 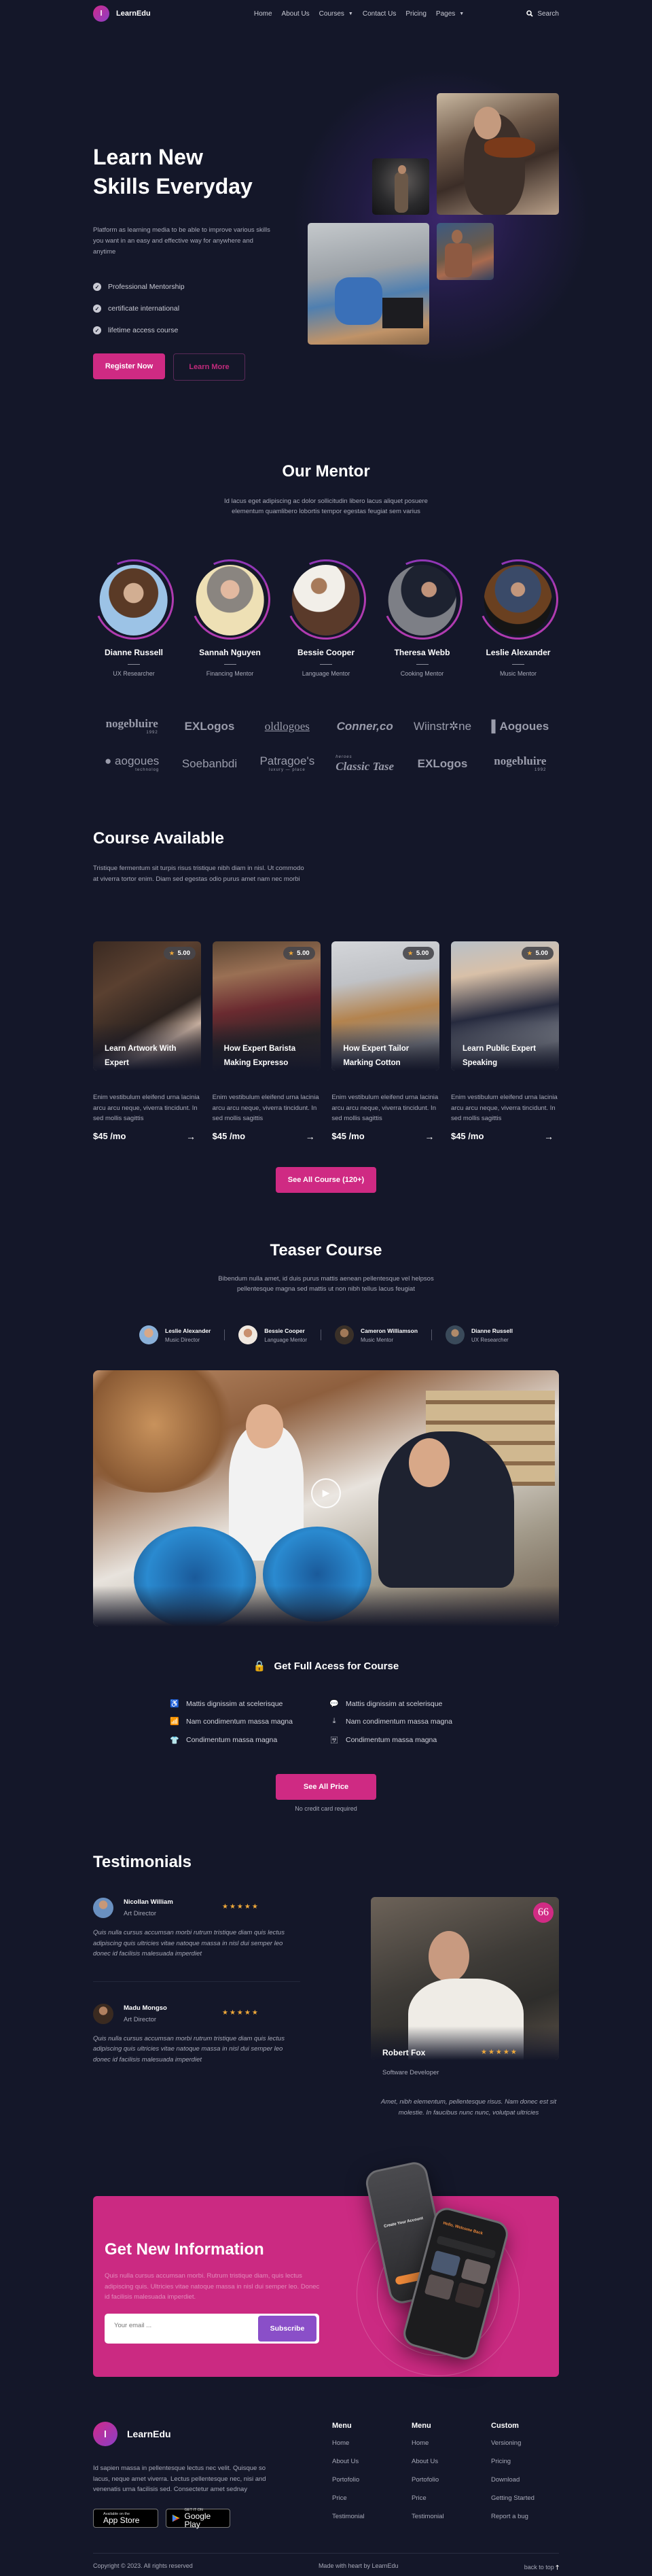 What do you see at coordinates (450, 14) in the screenshot?
I see `nav-pages: Pages ▼` at bounding box center [450, 14].